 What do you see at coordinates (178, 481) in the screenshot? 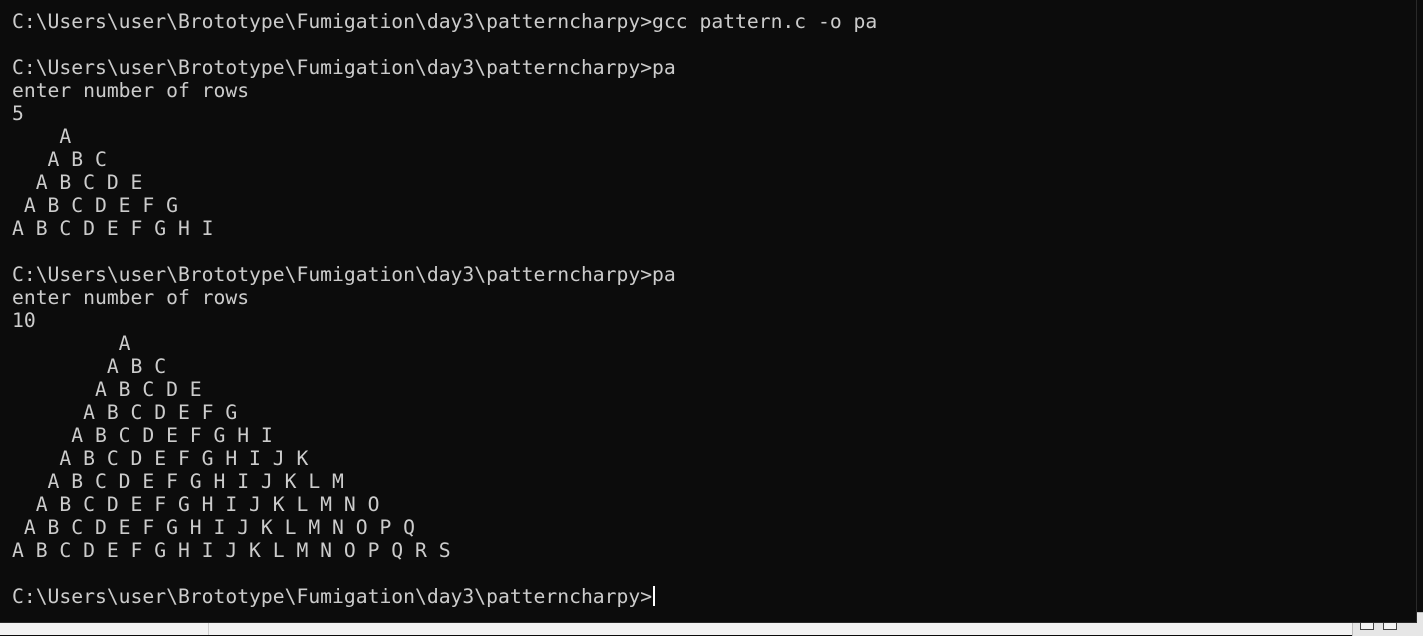
I see `terminal-line: A B C D E F G H I J K L M` at bounding box center [178, 481].